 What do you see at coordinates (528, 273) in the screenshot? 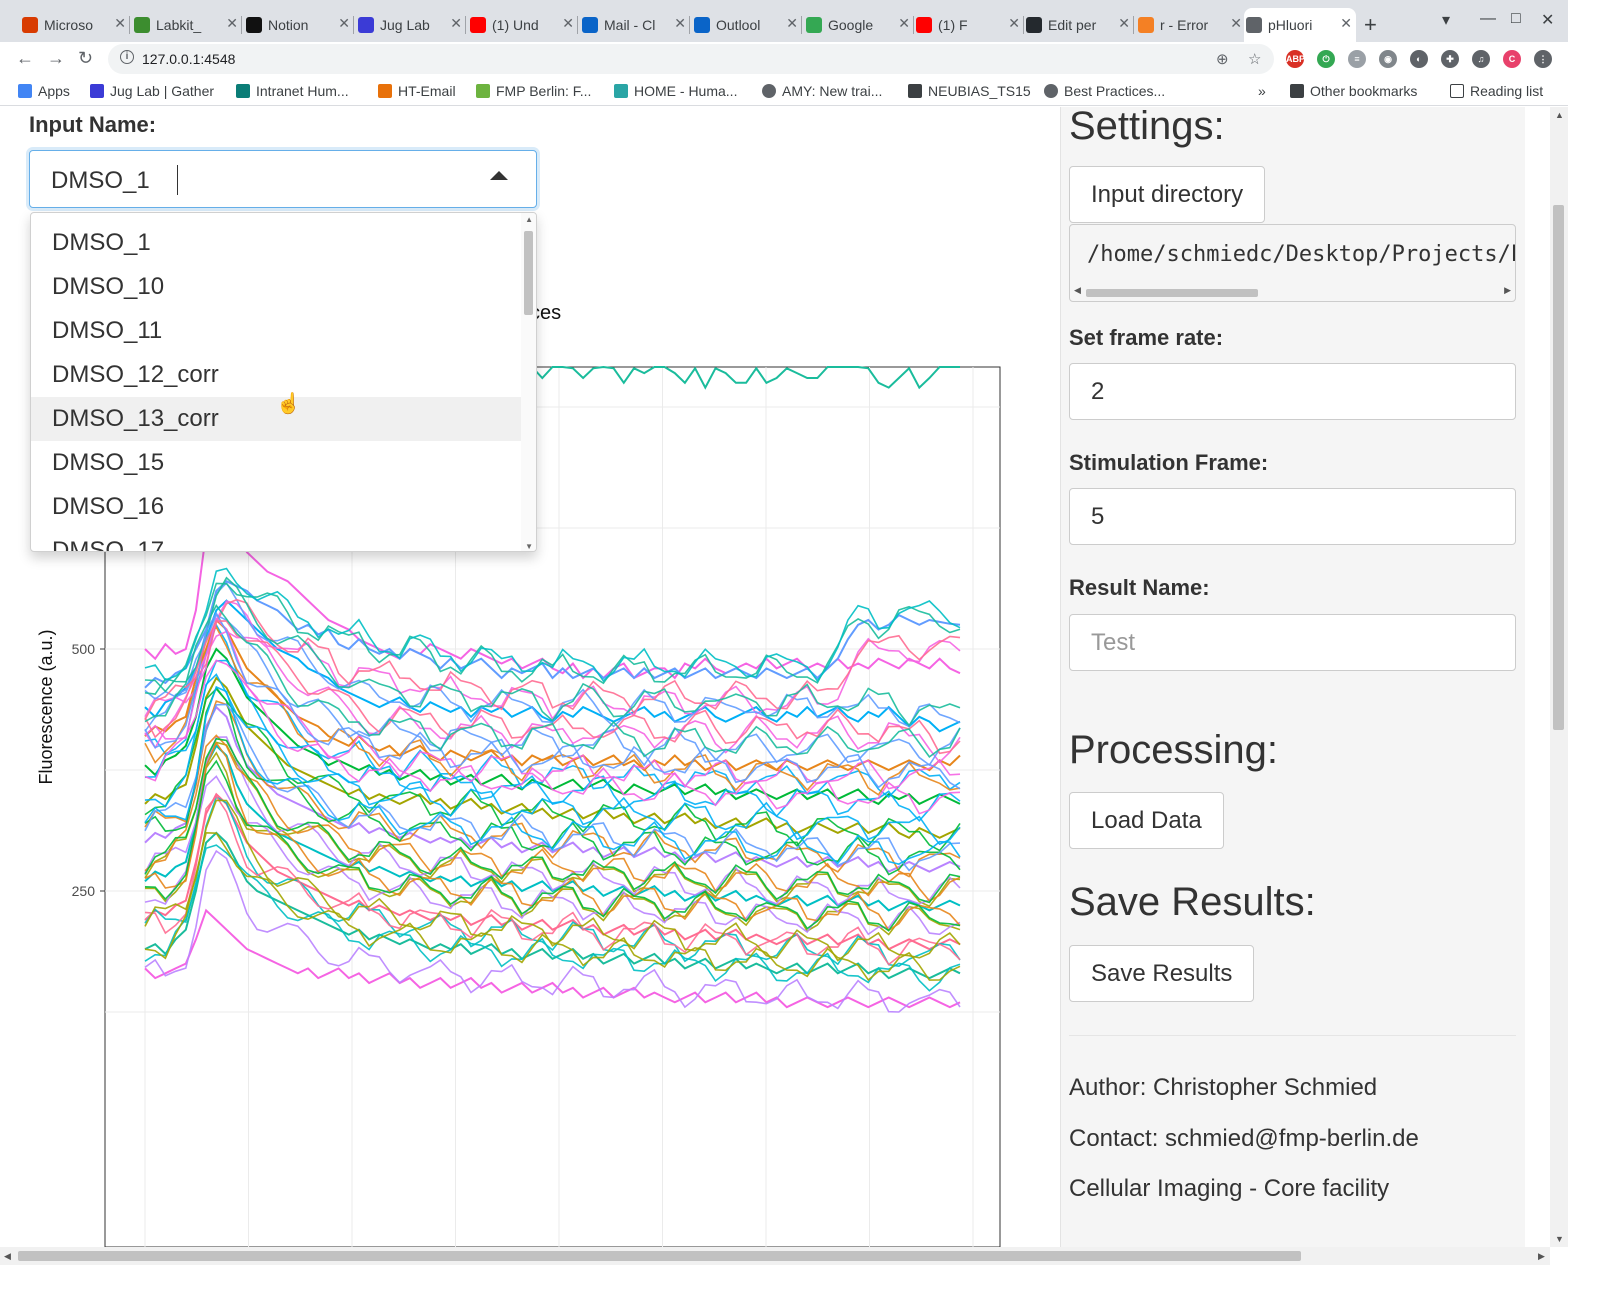
I see `dropdown-scroll-thumb` at bounding box center [528, 273].